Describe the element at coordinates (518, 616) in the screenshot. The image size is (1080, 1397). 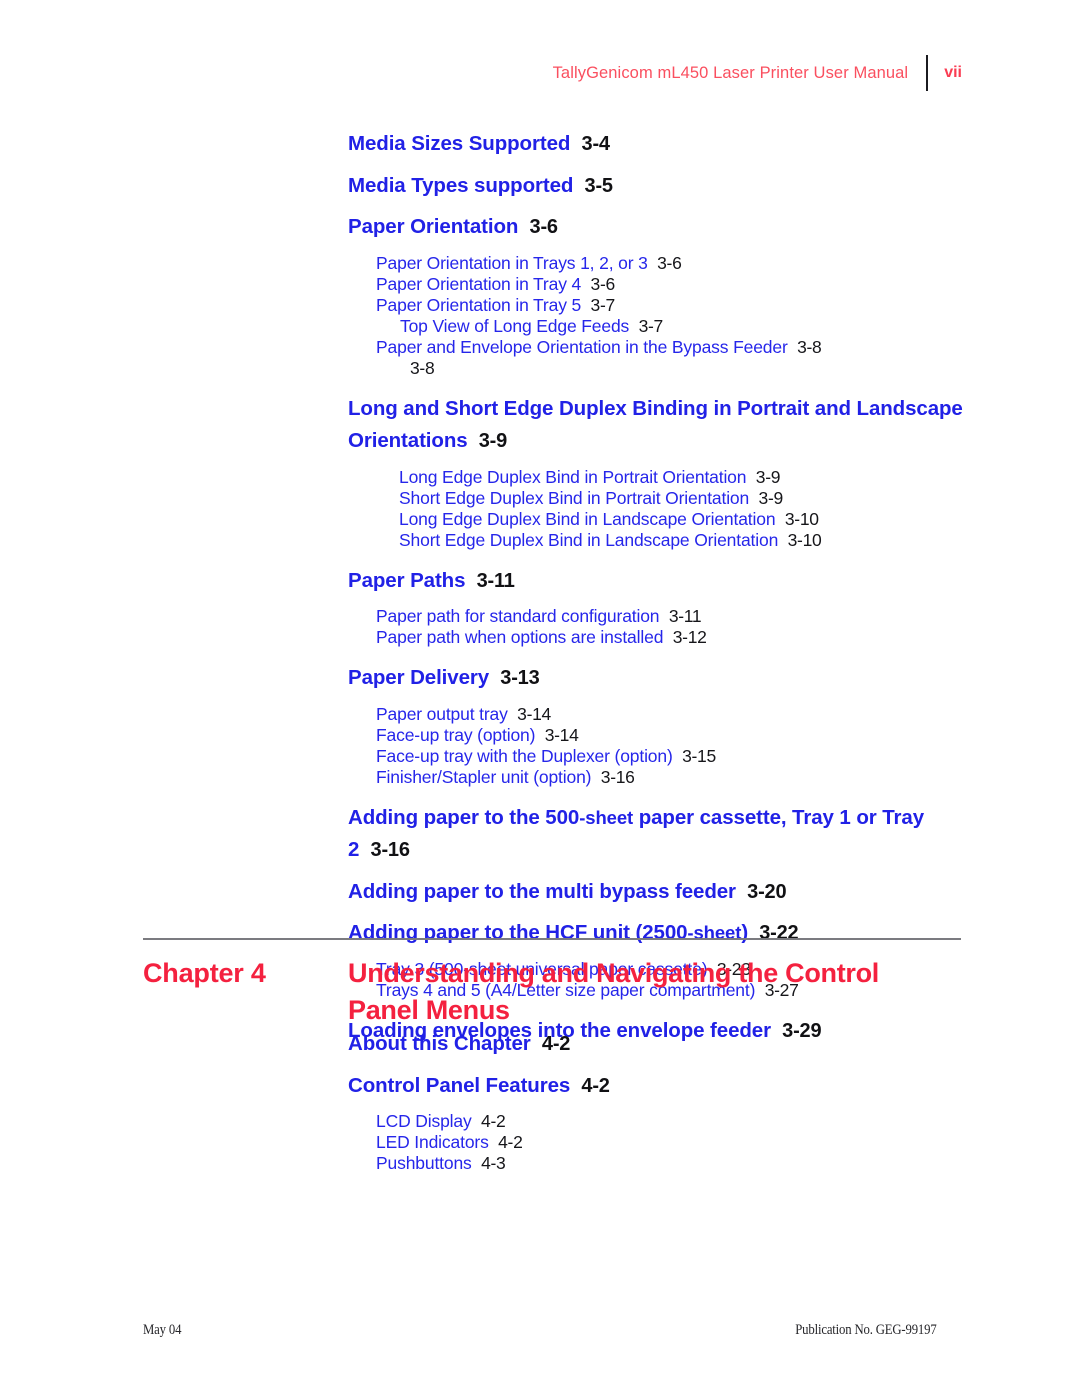
I see `toc-entry-label: Paper path for standard configuration` at that location.